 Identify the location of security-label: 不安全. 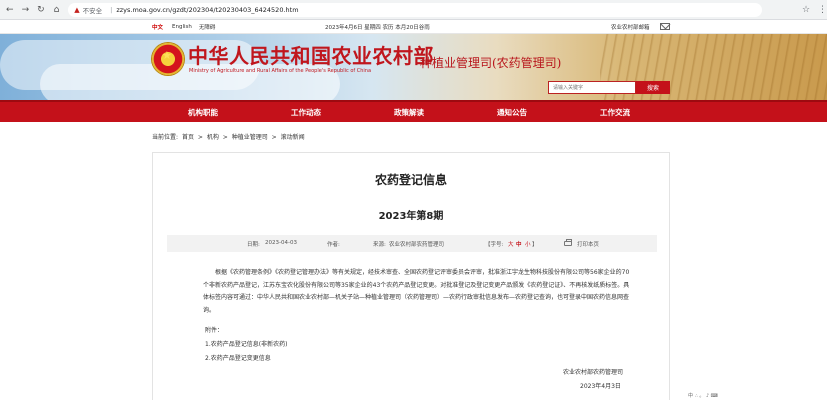
(93, 10).